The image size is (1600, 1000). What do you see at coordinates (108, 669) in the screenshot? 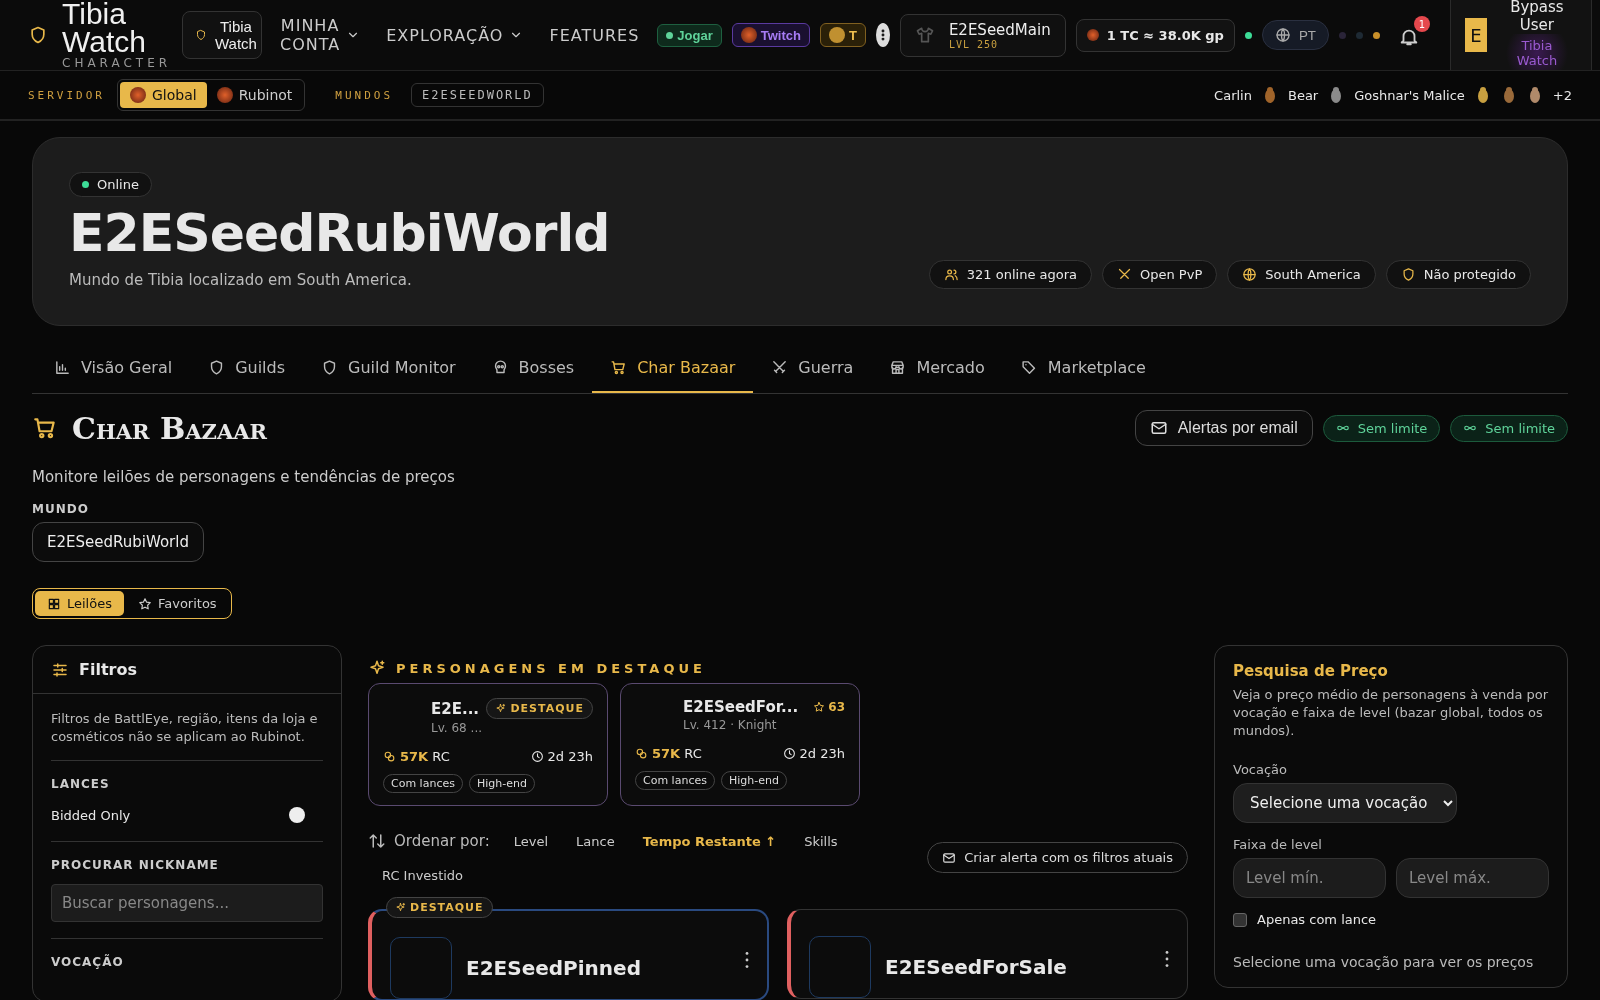
I see `panel-title: Filtros` at bounding box center [108, 669].